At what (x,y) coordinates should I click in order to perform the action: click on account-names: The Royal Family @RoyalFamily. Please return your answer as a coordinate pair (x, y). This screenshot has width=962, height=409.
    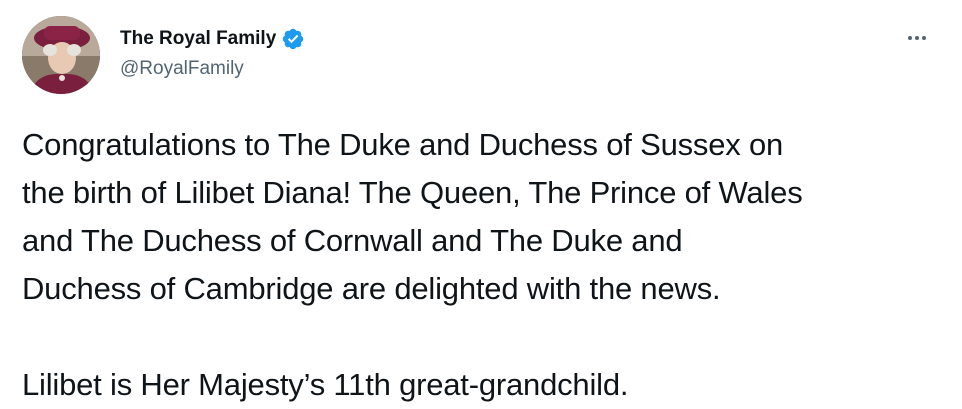
    Looking at the image, I should click on (212, 53).